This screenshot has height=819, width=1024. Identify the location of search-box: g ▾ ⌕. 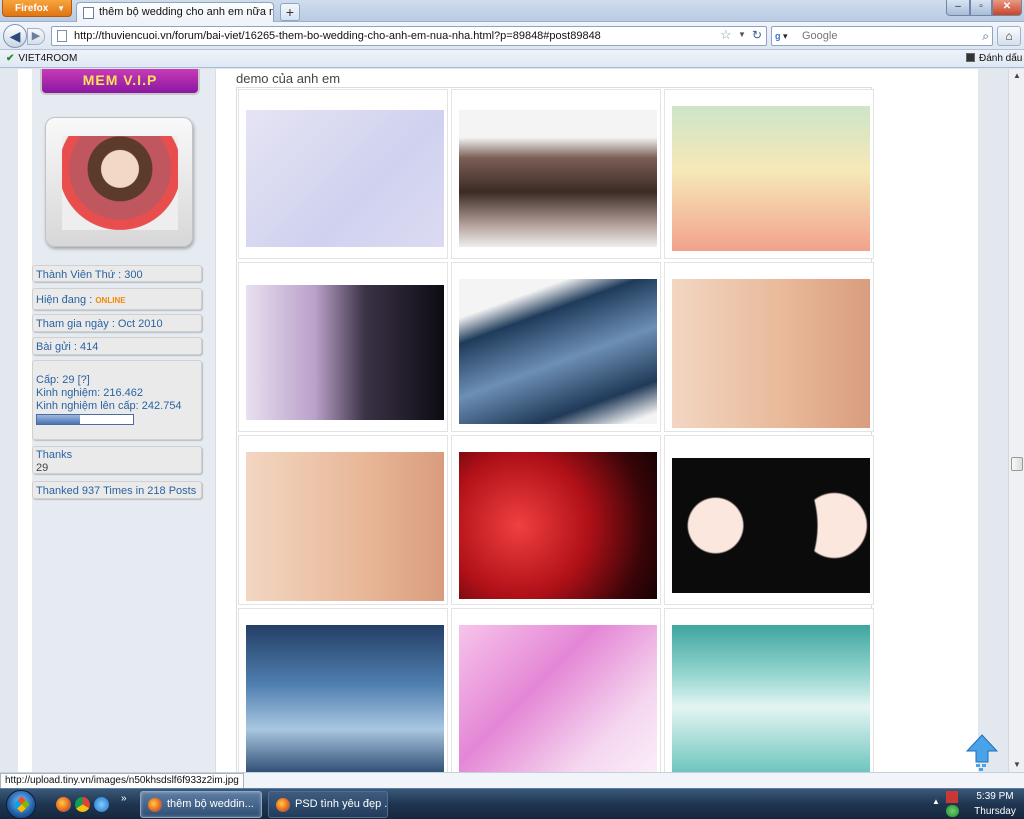
(882, 36).